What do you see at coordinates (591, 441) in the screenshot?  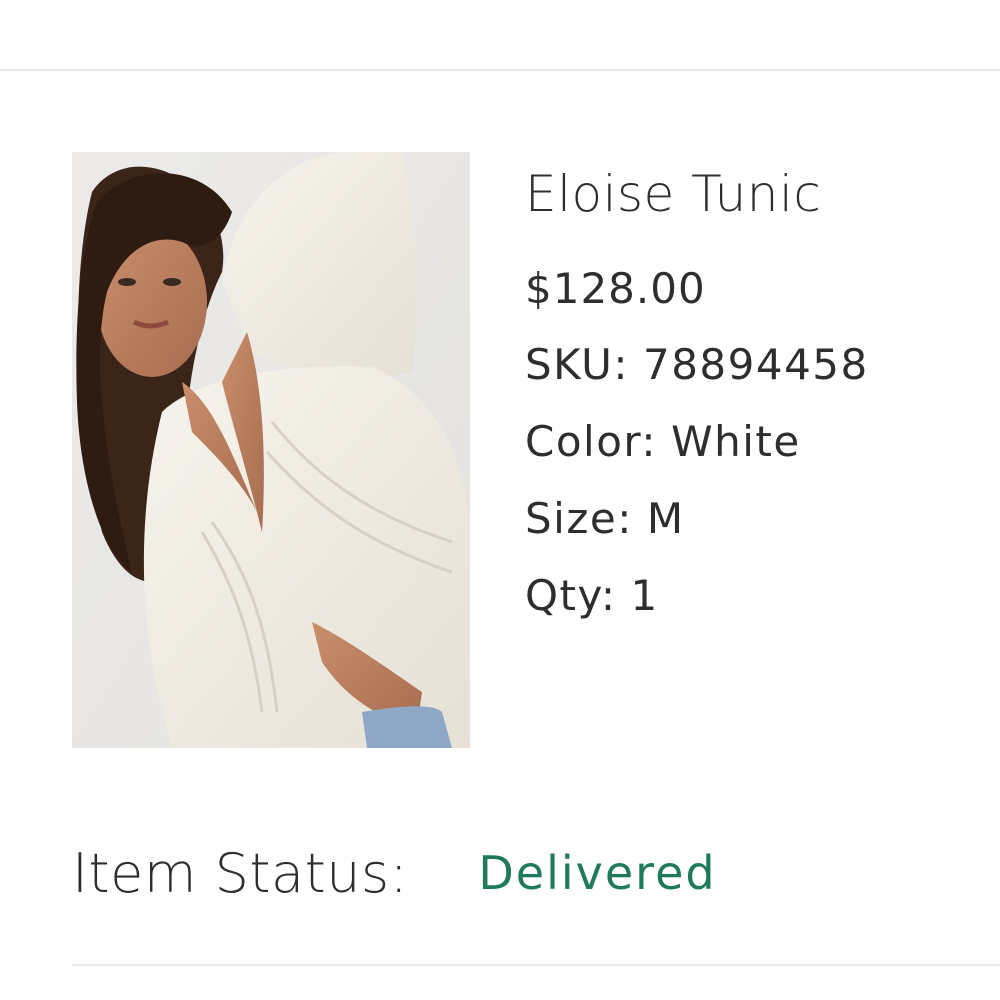 I see `color-label: Color:` at bounding box center [591, 441].